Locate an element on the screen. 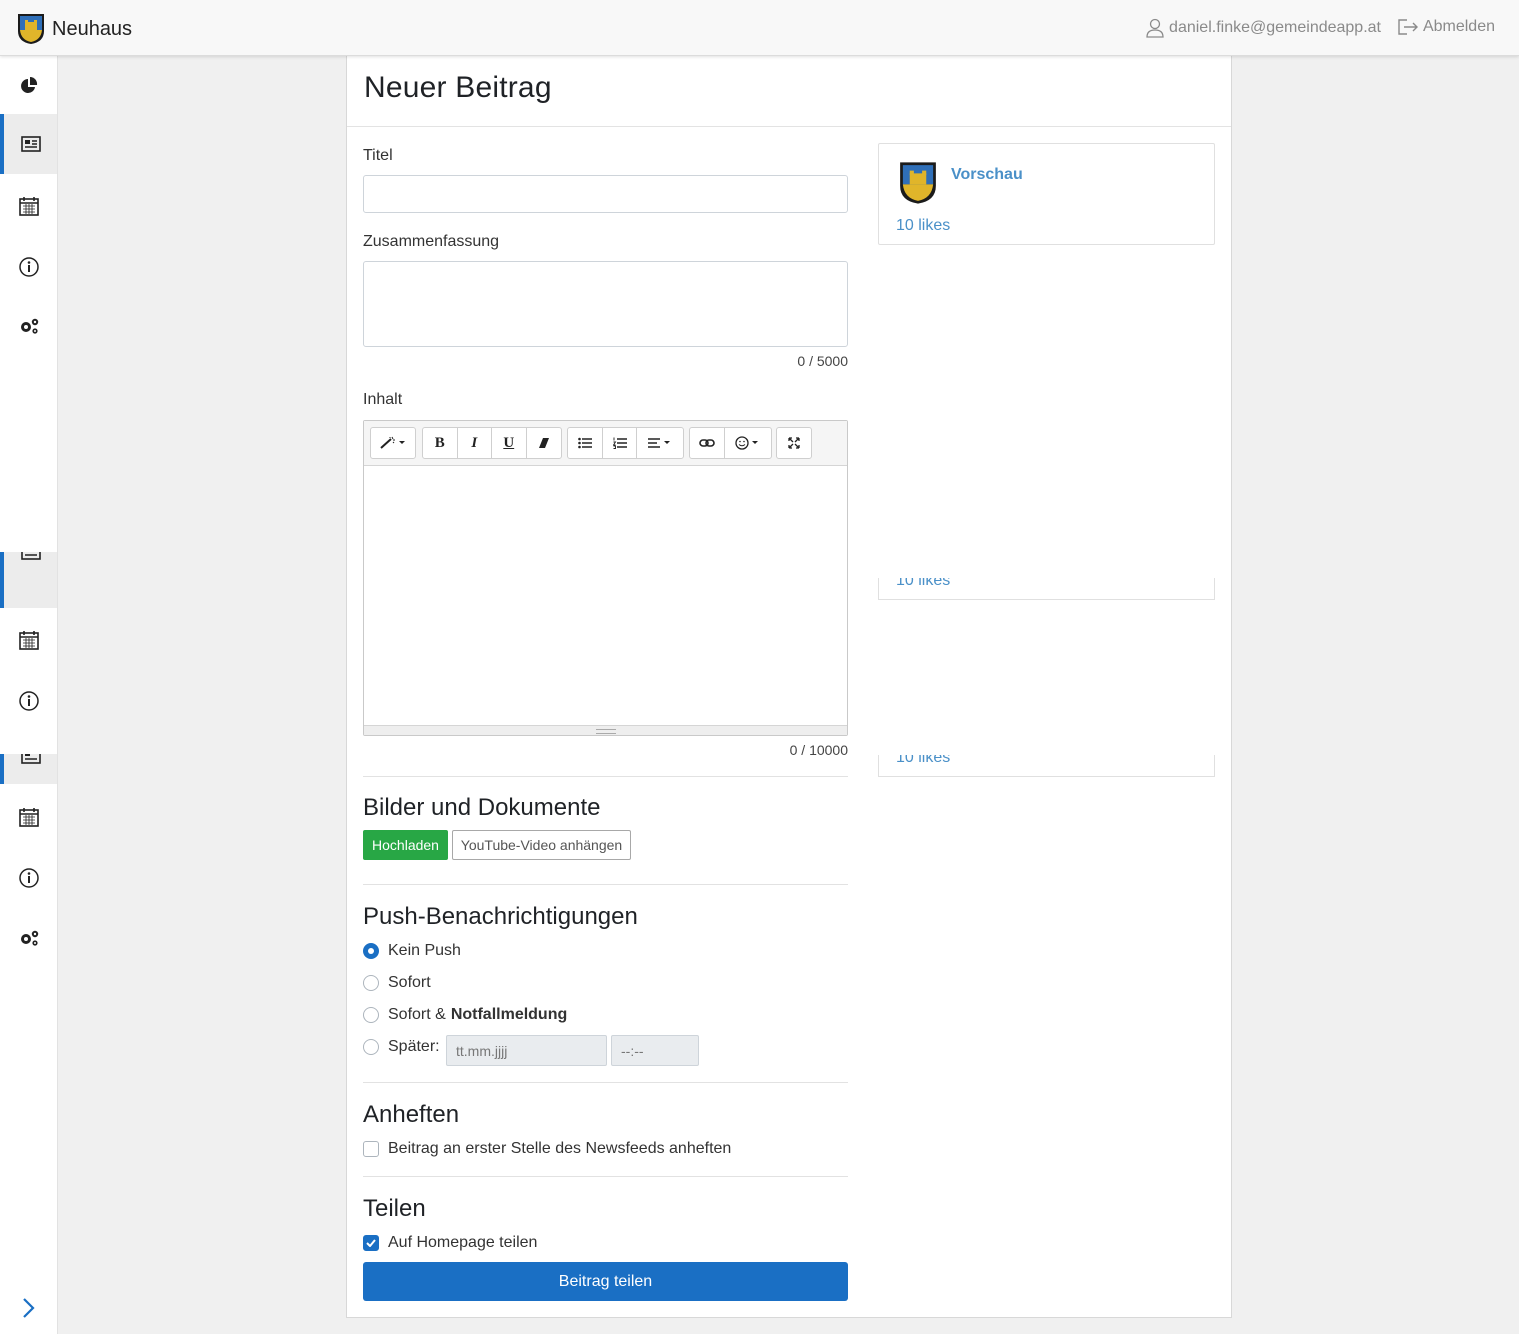 The image size is (1519, 1334). pin-heading: Anheften is located at coordinates (411, 1114).